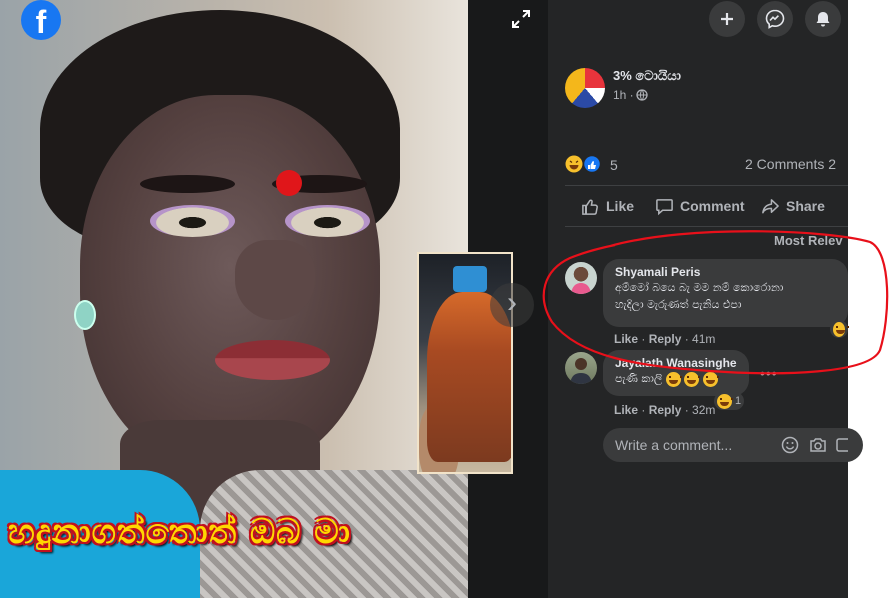  Describe the element at coordinates (700, 206) in the screenshot. I see `comment-button: Comment` at that location.